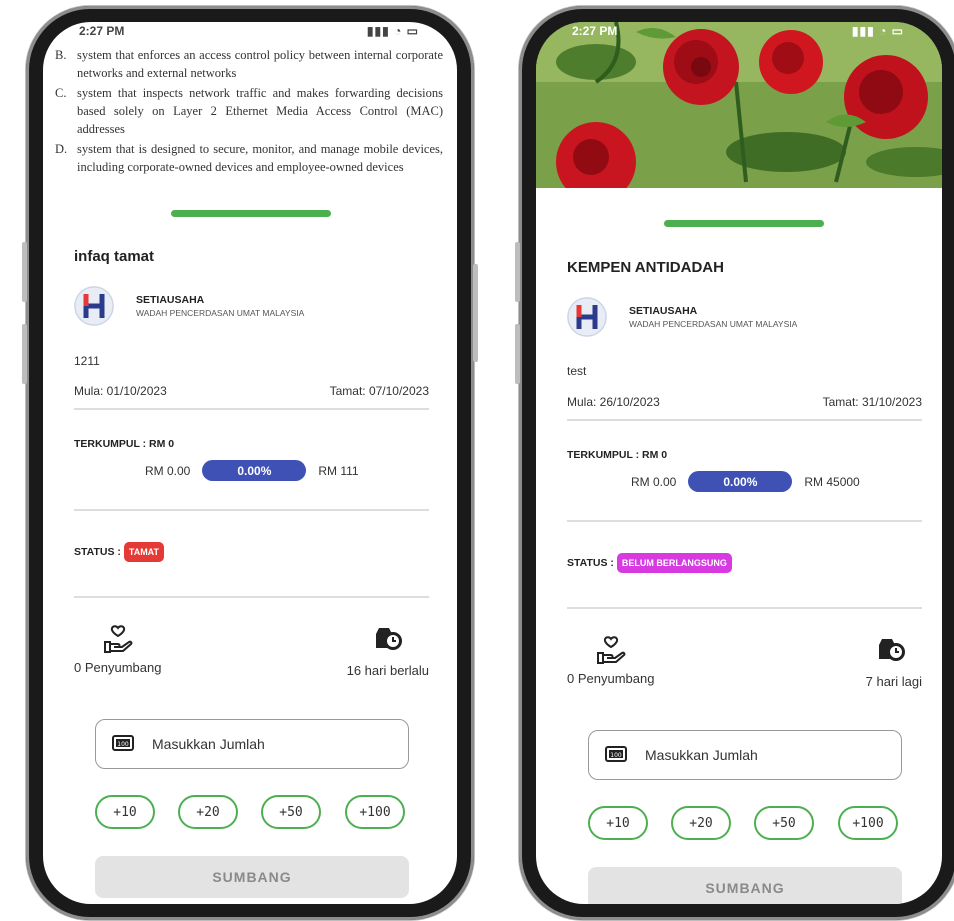 This screenshot has height=921, width=954. Describe the element at coordinates (872, 402) in the screenshot. I see `end-date: Tamat: 31/10/2023` at that location.